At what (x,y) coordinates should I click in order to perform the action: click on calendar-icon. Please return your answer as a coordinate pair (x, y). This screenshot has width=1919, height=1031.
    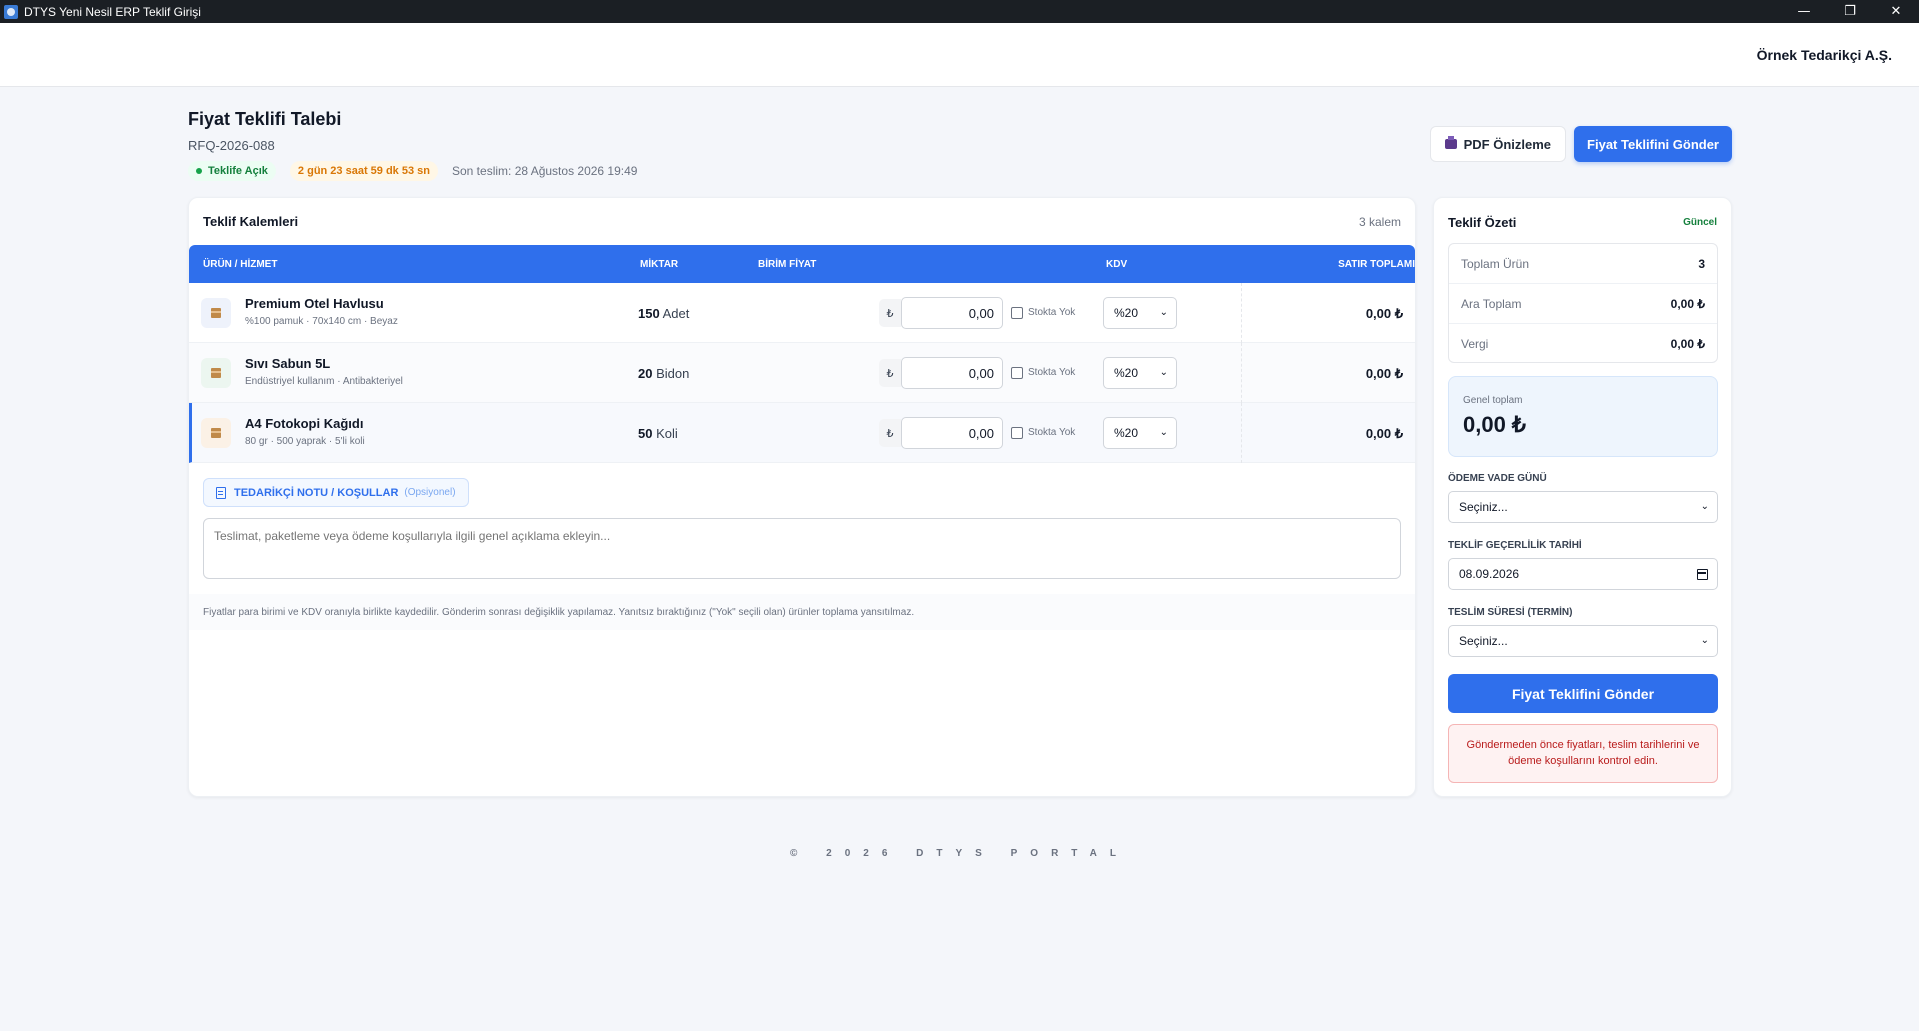
    Looking at the image, I should click on (1702, 574).